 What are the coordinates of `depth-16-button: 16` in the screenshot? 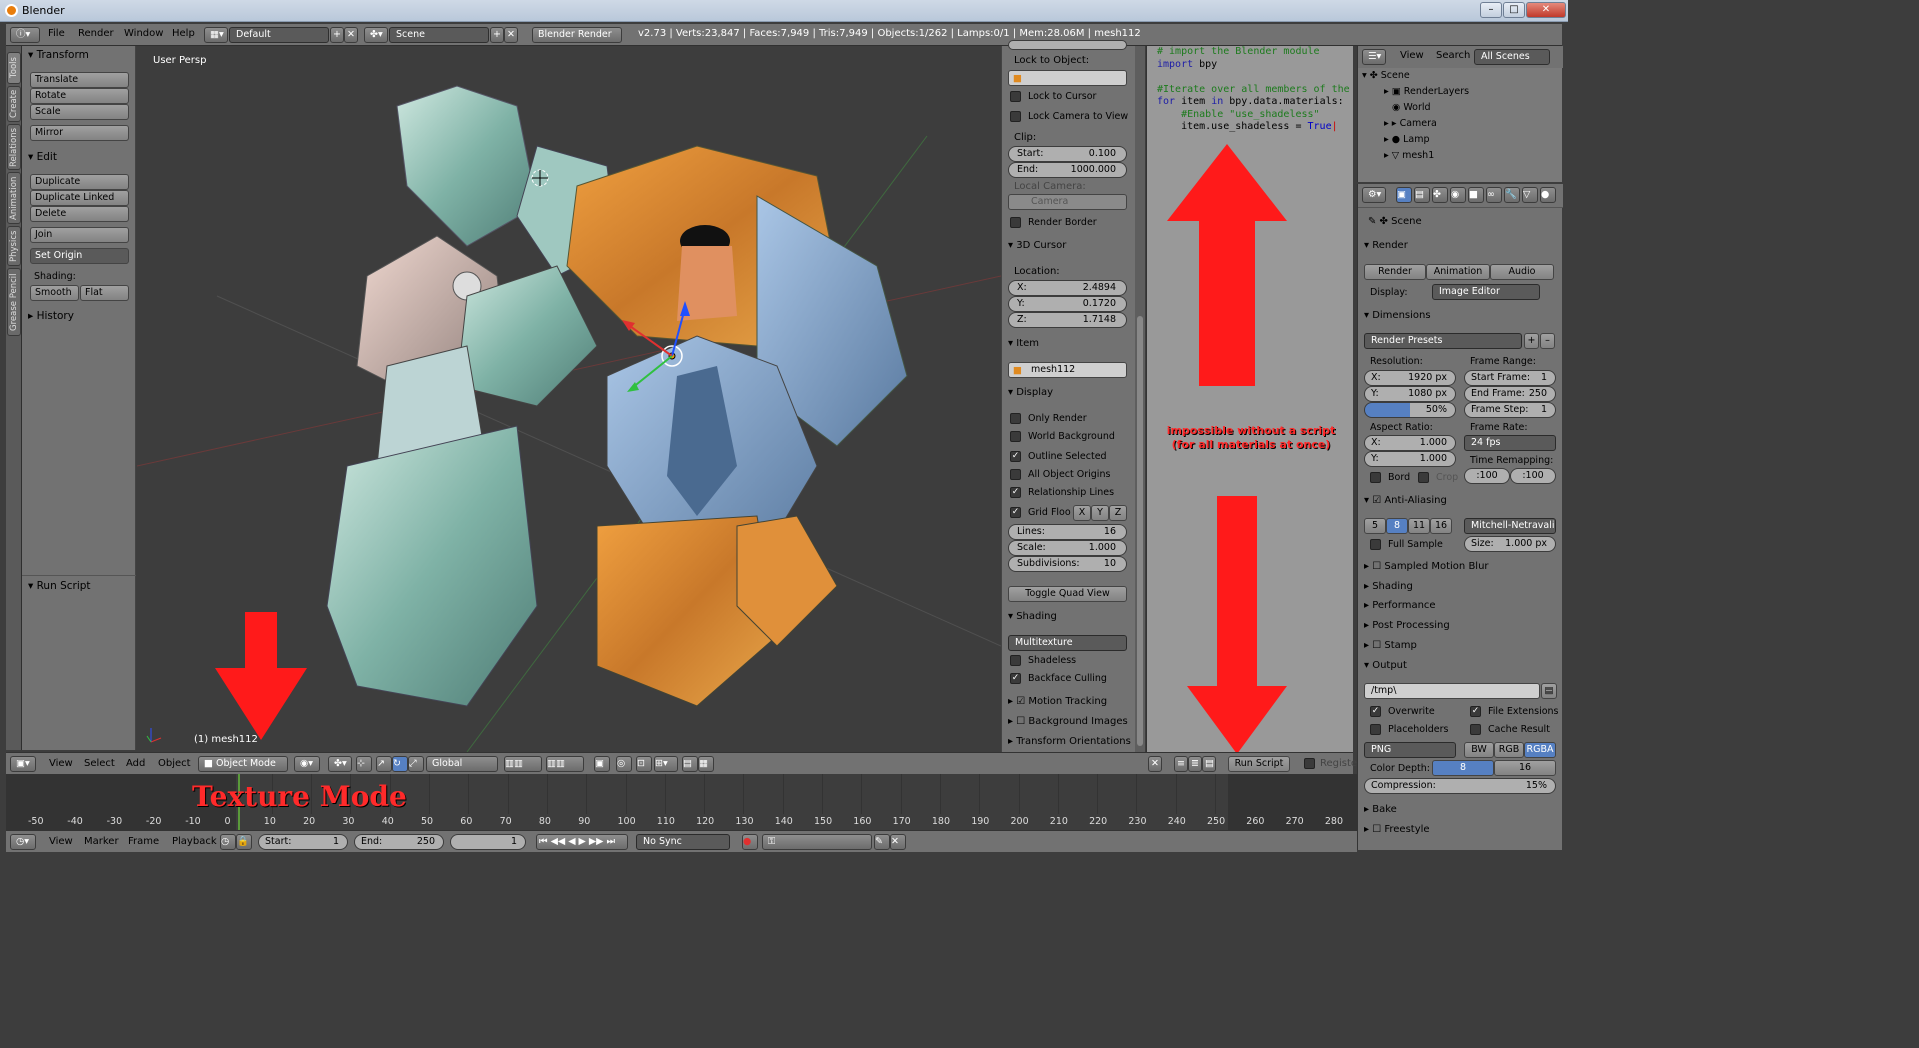 It's located at (1525, 768).